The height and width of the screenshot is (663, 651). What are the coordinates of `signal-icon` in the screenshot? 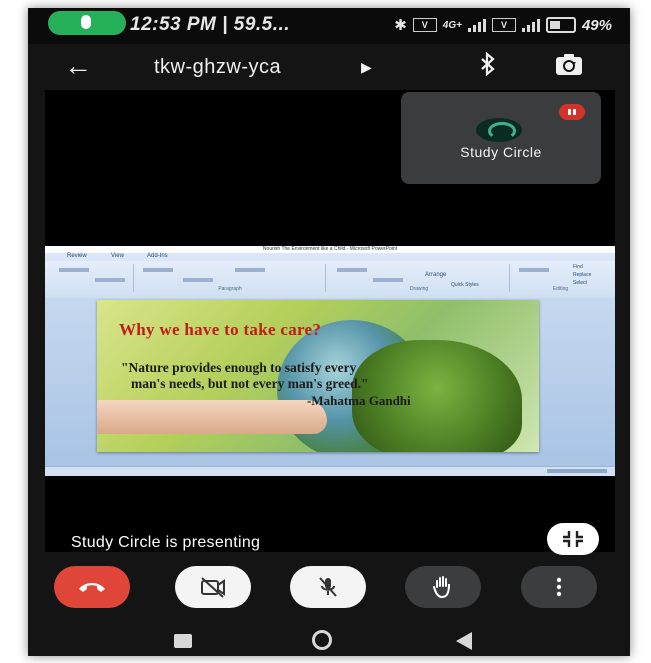 It's located at (476, 25).